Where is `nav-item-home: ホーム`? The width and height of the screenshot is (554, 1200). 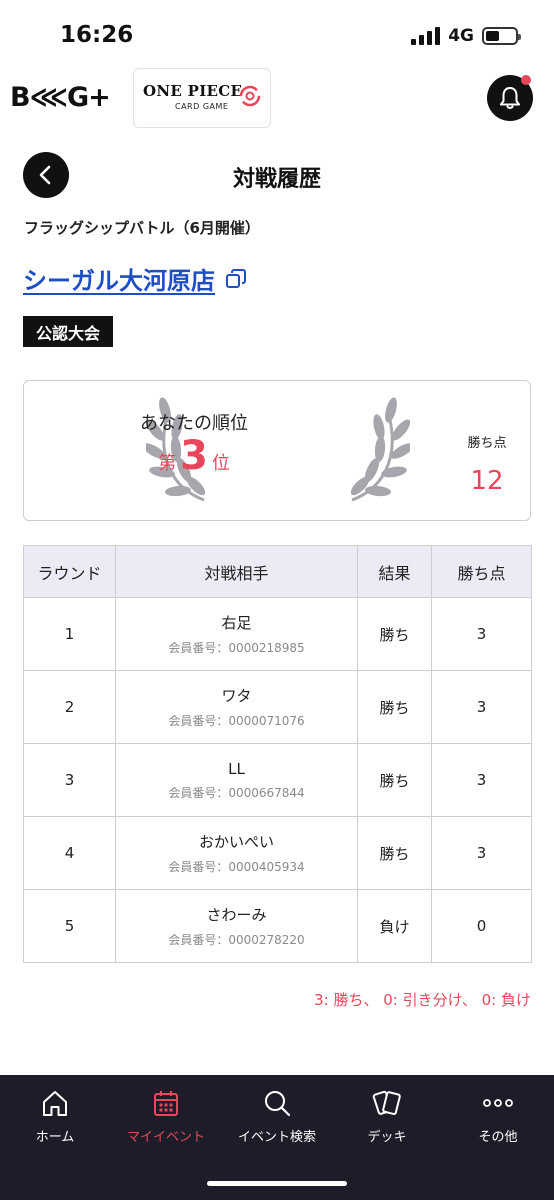 nav-item-home: ホーム is located at coordinates (55, 1114).